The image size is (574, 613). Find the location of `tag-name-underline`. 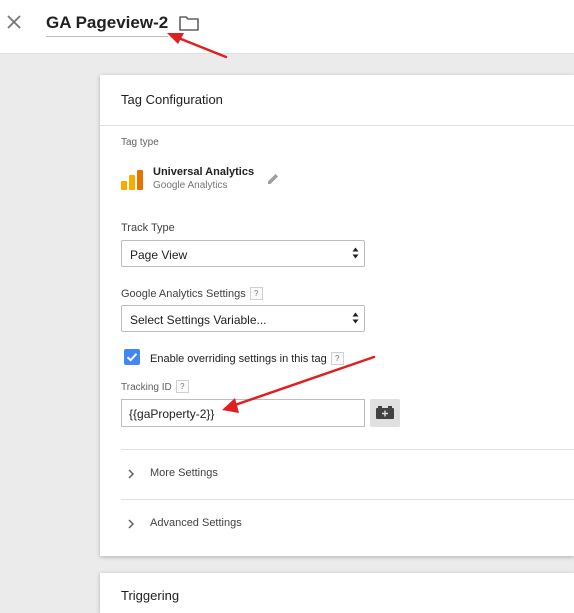

tag-name-underline is located at coordinates (107, 36).